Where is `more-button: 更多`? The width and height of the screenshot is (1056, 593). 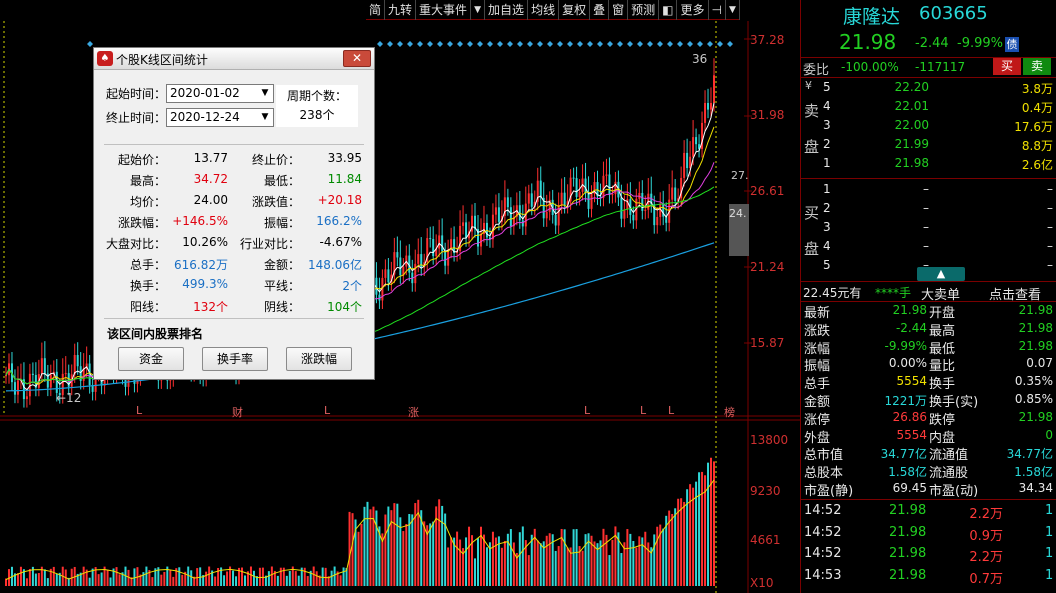
more-button: 更多 is located at coordinates (693, 10).